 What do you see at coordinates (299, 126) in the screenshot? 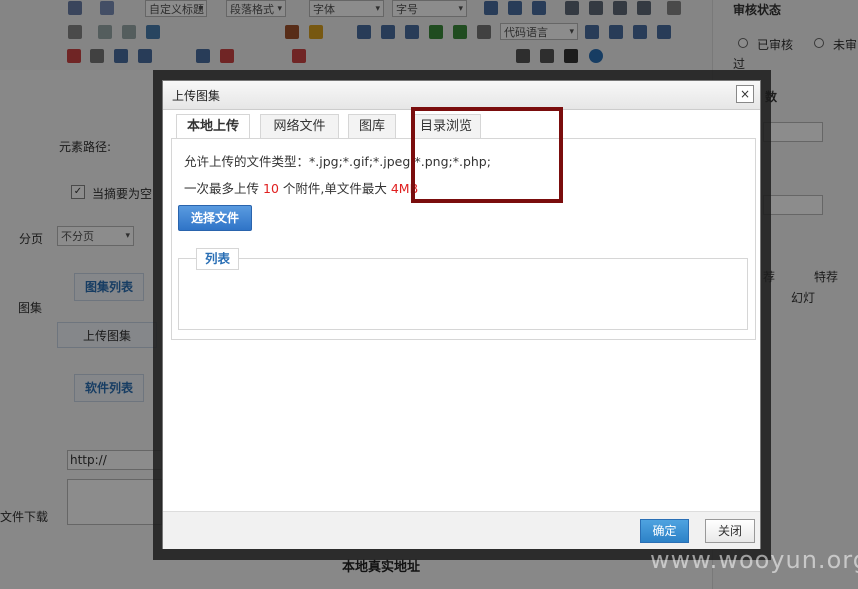
I see `tab-web-file: 网络文件` at bounding box center [299, 126].